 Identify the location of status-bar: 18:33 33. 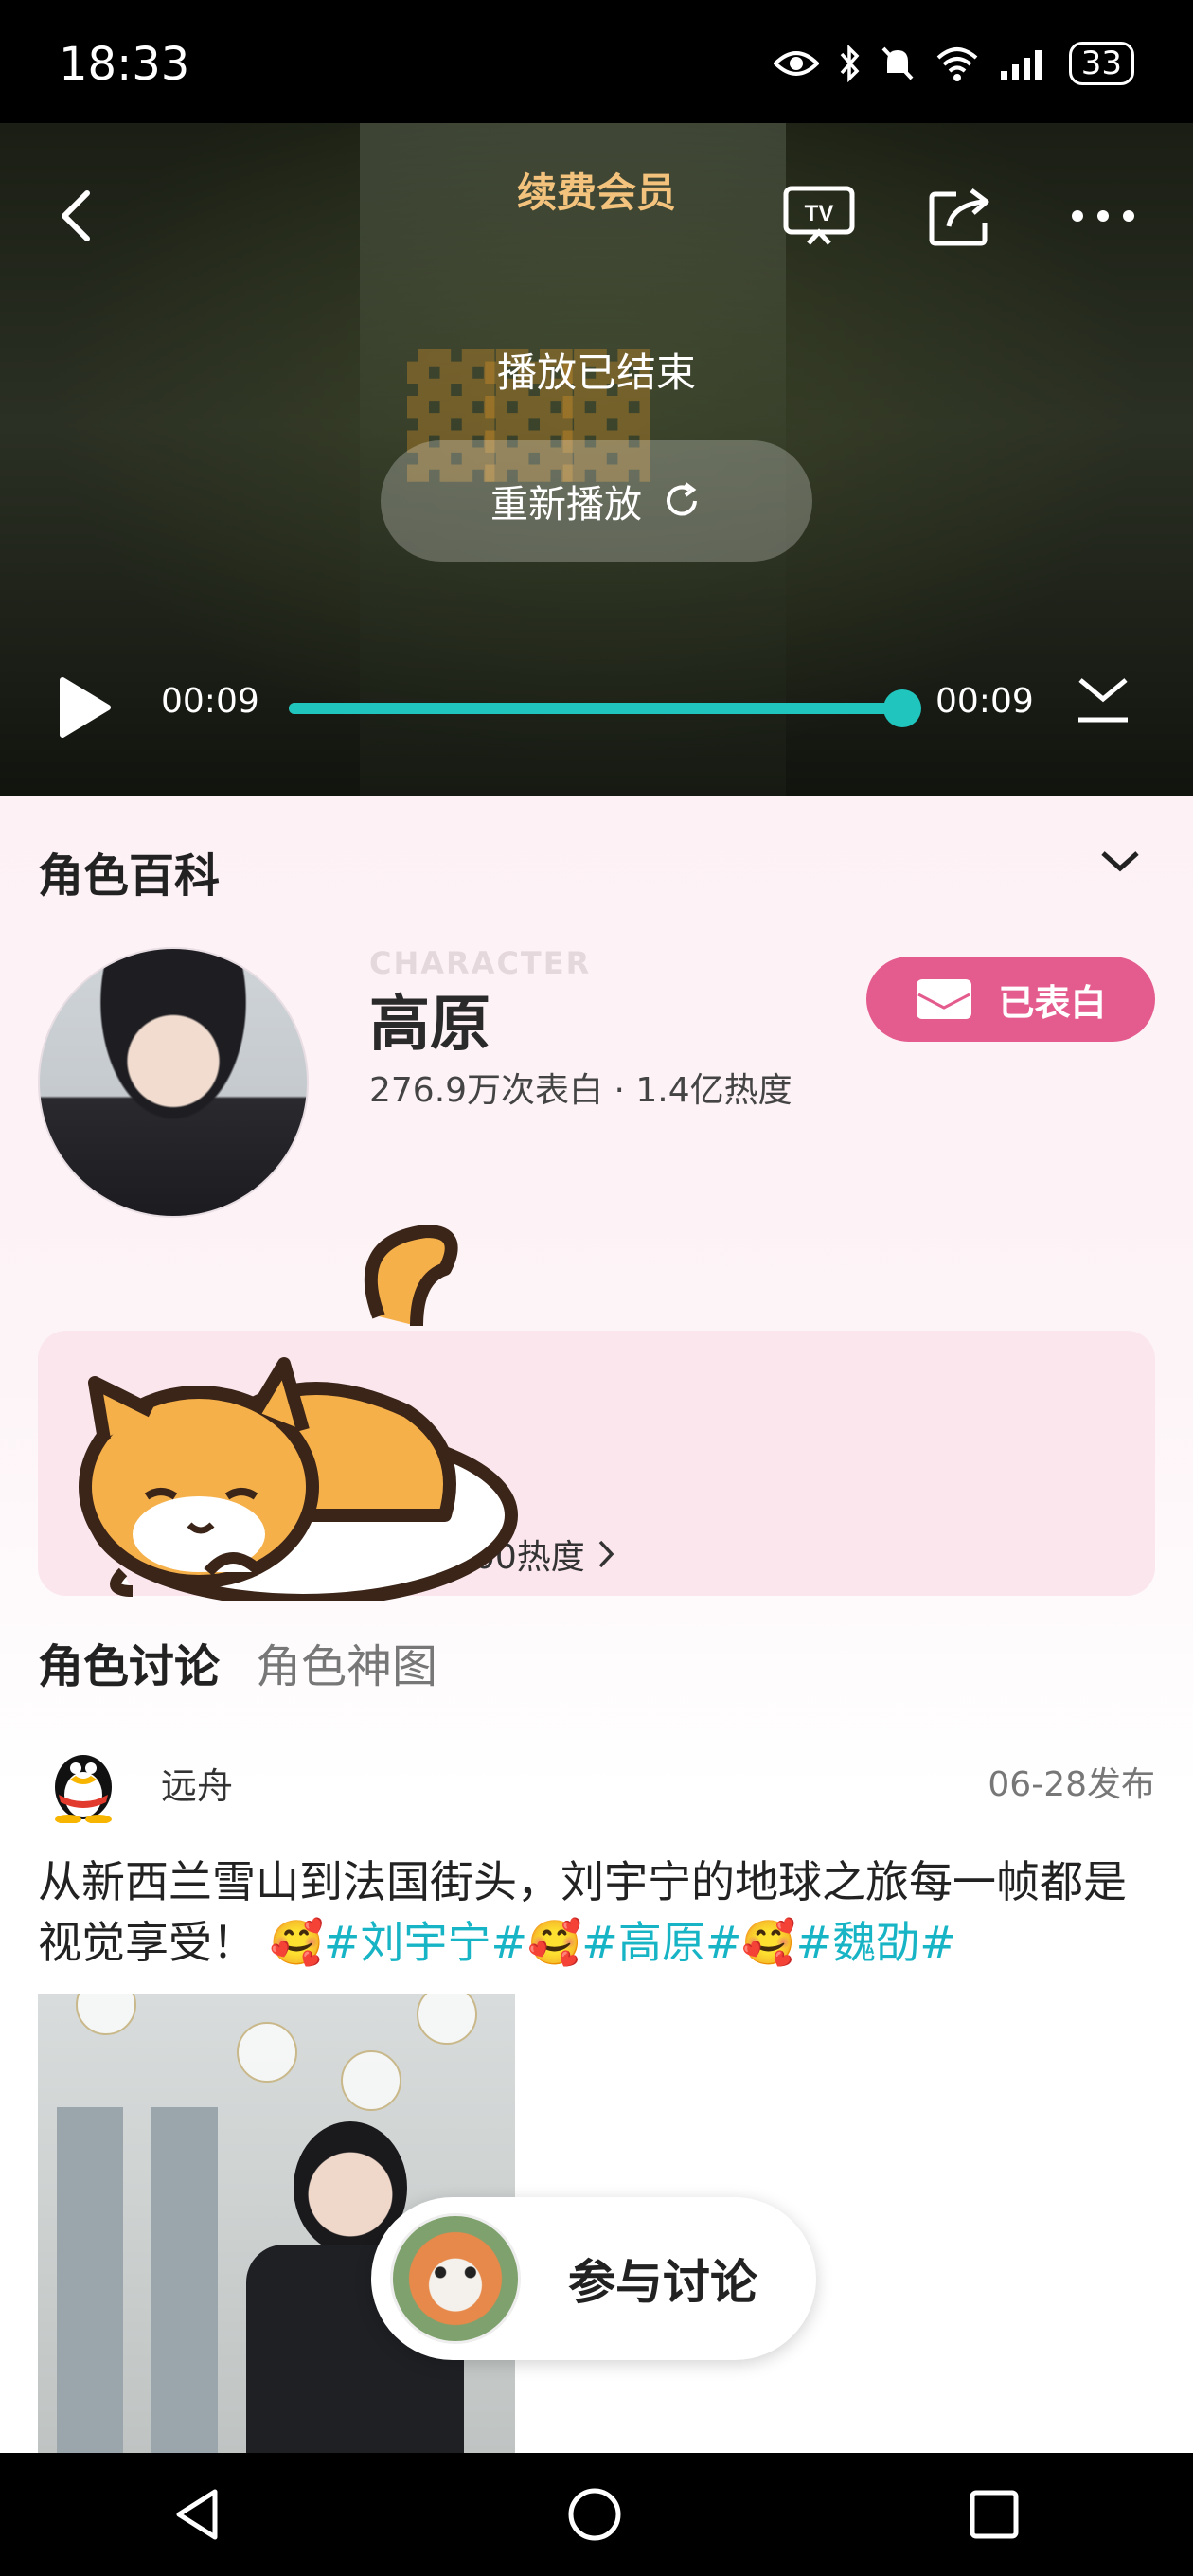
(596, 61).